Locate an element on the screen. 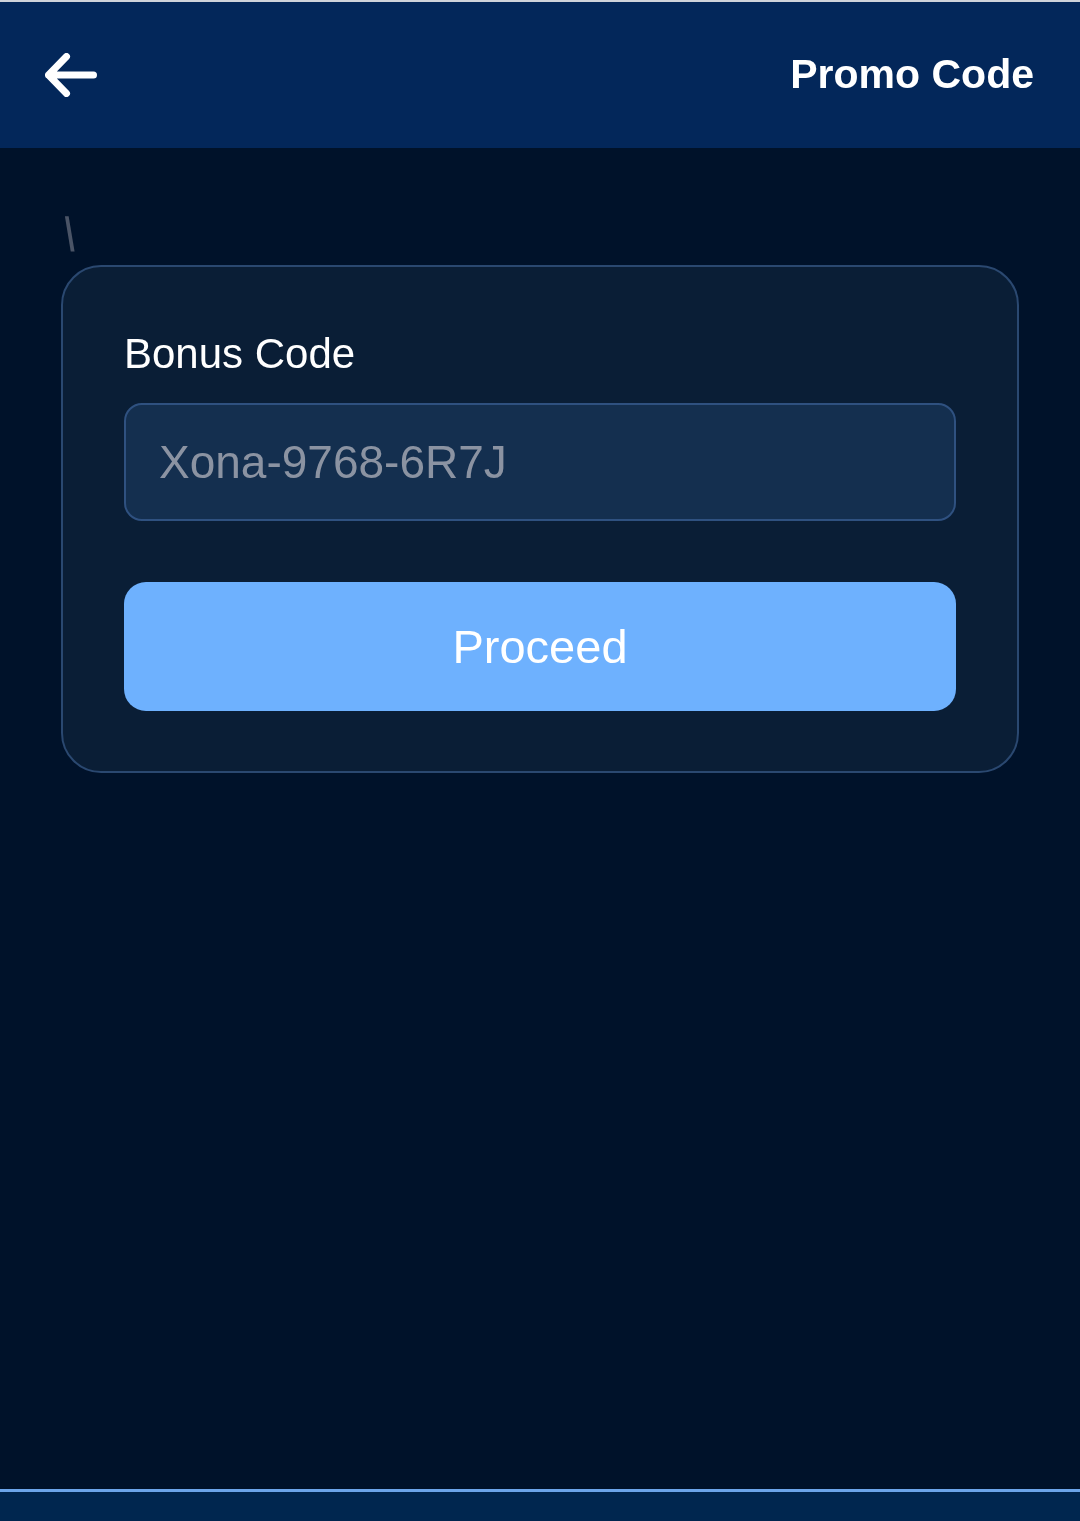 Image resolution: width=1080 pixels, height=1521 pixels. page-title: Promo Code is located at coordinates (912, 75).